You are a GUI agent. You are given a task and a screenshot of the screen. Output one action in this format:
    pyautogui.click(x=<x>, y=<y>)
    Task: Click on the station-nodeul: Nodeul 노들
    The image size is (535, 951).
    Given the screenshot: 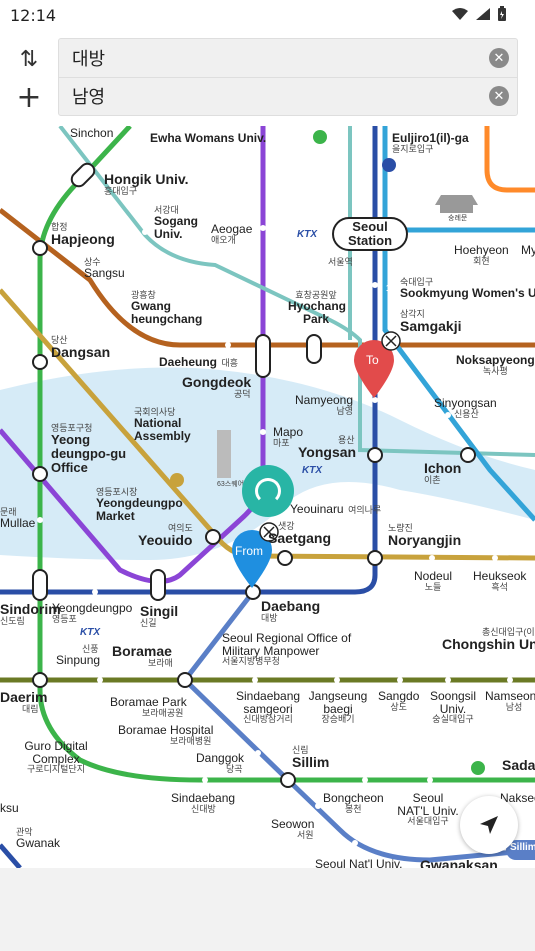 What is the action you would take?
    pyautogui.click(x=433, y=581)
    